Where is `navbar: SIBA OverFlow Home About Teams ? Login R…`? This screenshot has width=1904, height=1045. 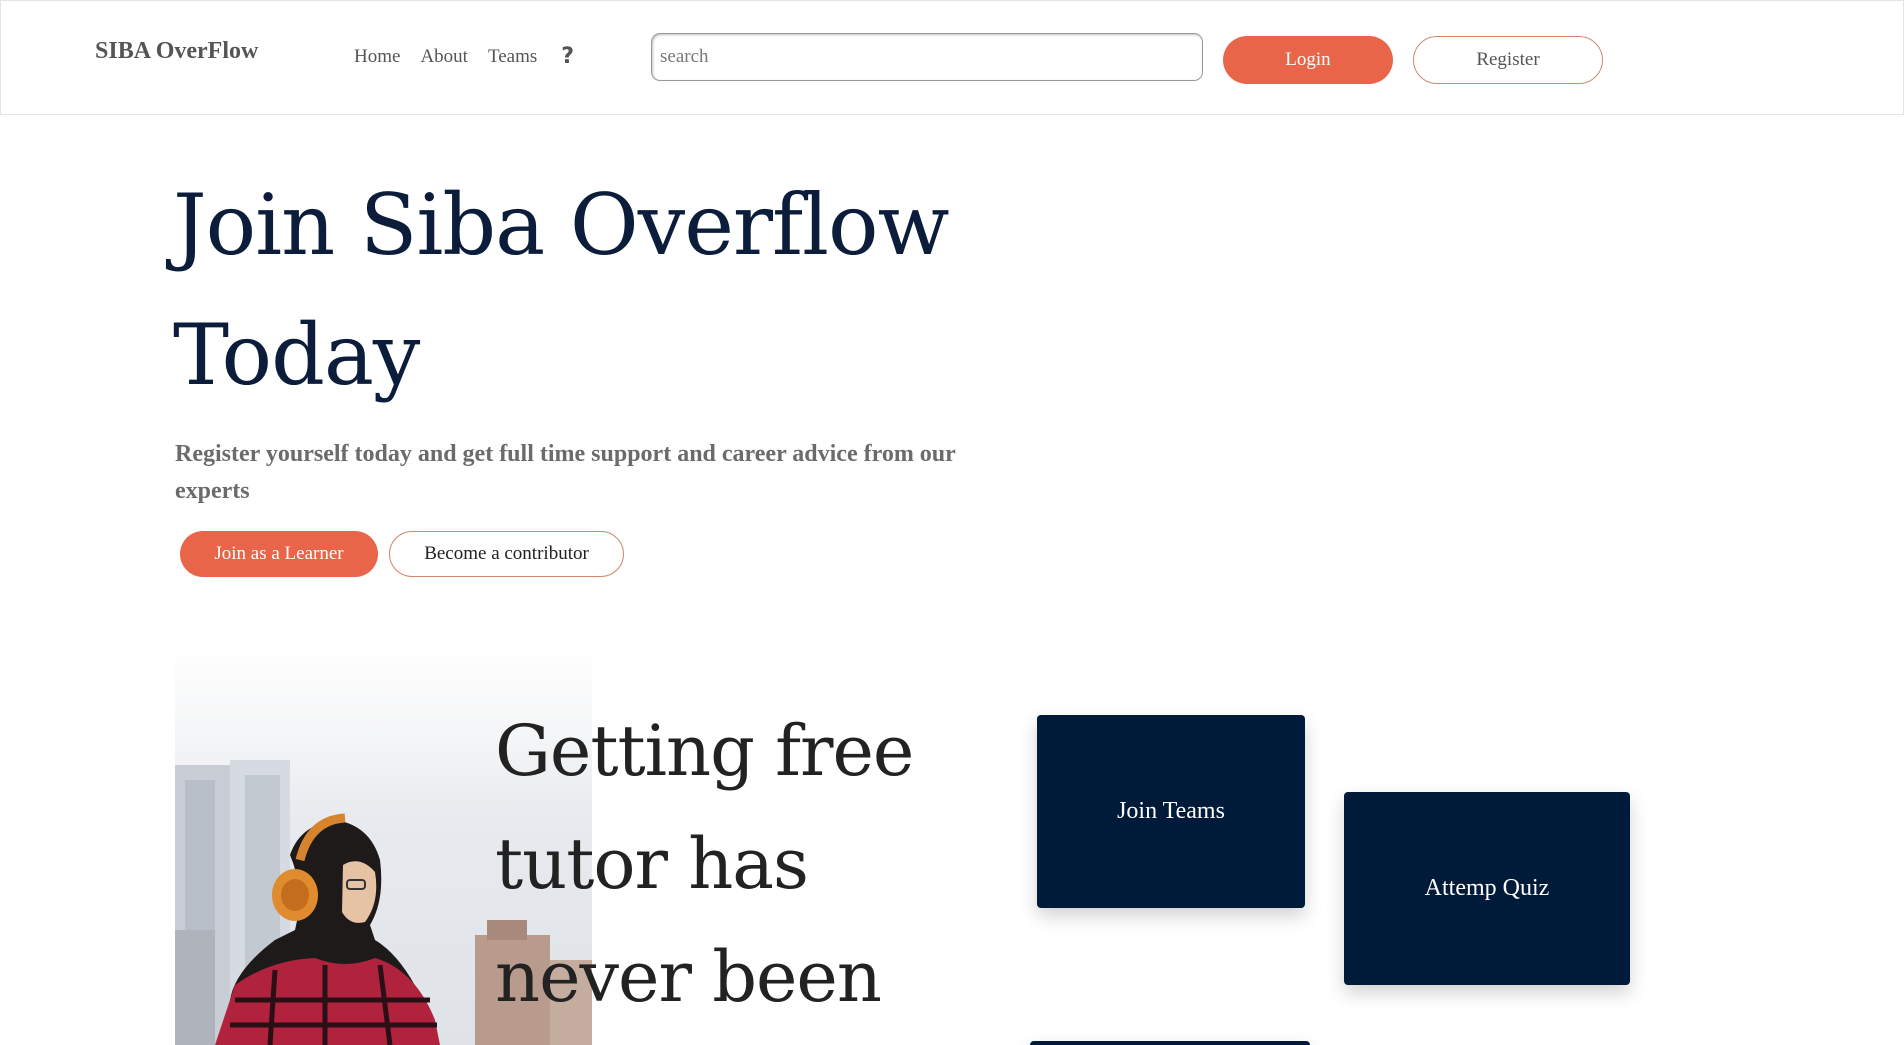
navbar: SIBA OverFlow Home About Teams ? Login R… is located at coordinates (952, 57).